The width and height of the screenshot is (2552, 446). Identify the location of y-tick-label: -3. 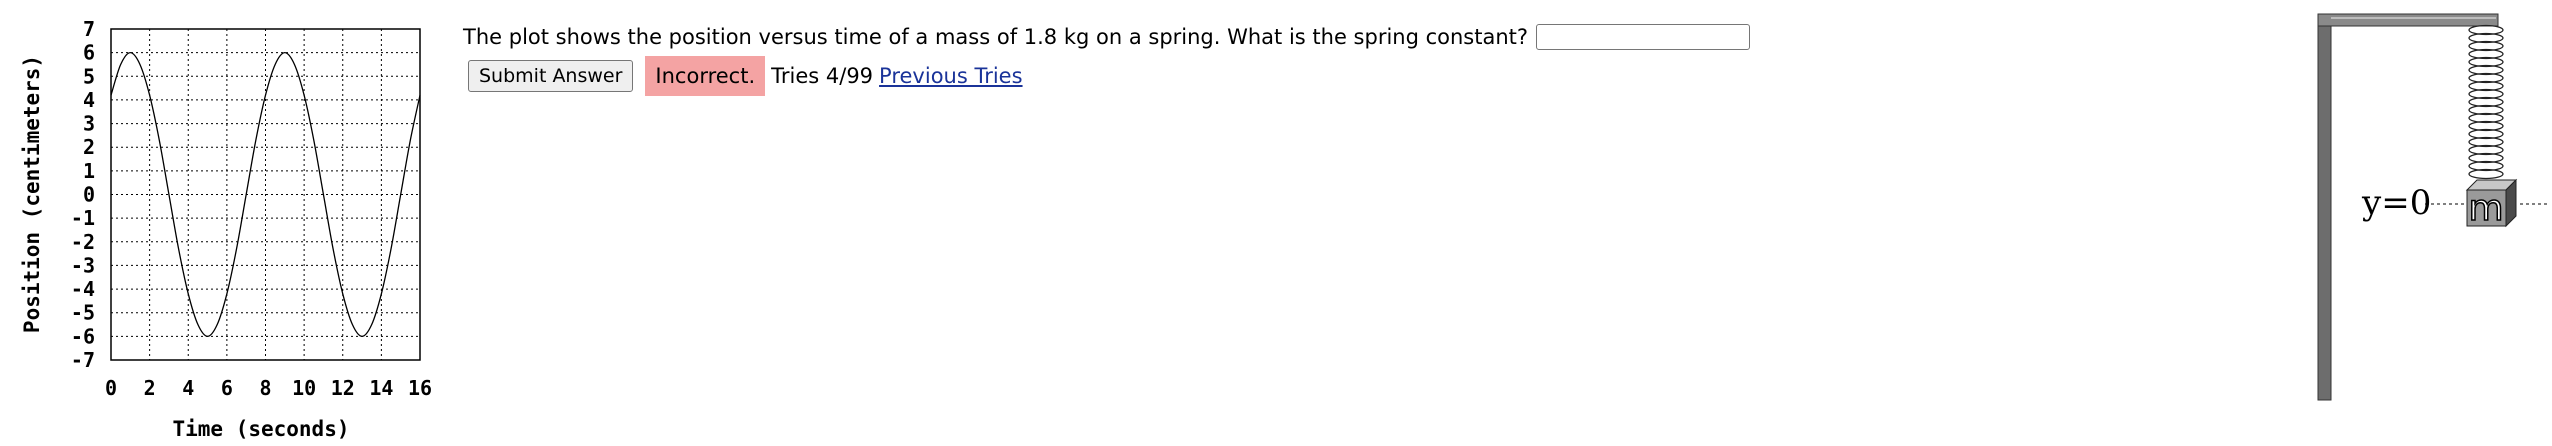
(83, 265).